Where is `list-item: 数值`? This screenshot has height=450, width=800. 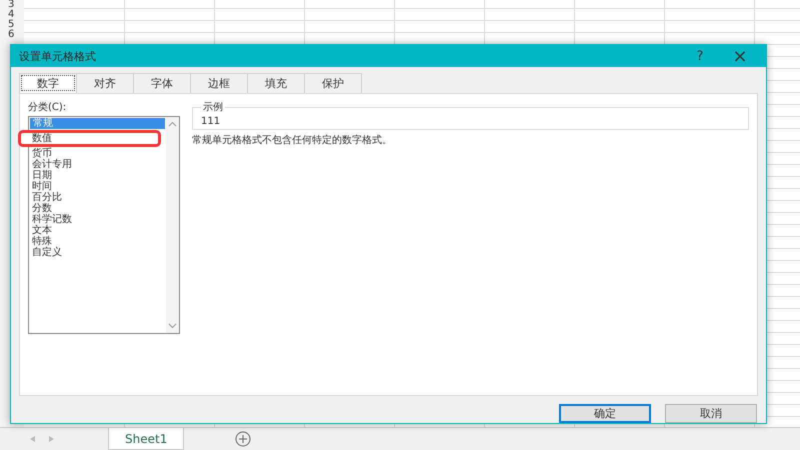 list-item: 数值 is located at coordinates (89, 138).